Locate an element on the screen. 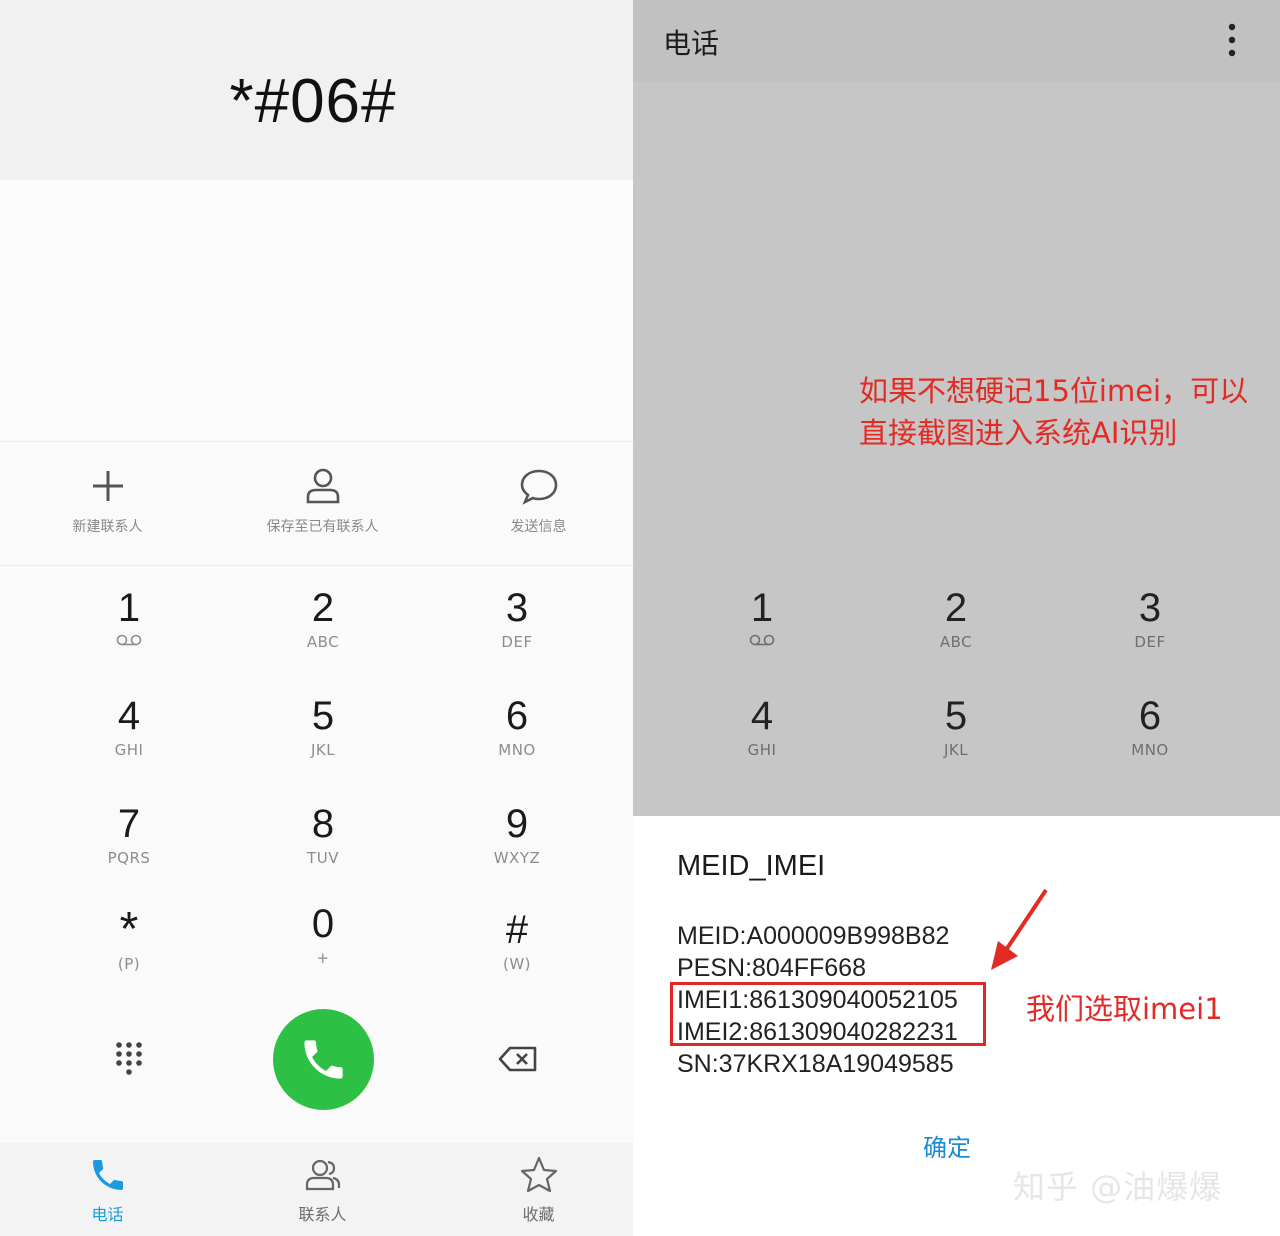  confirm-button: 确定 is located at coordinates (947, 1145).